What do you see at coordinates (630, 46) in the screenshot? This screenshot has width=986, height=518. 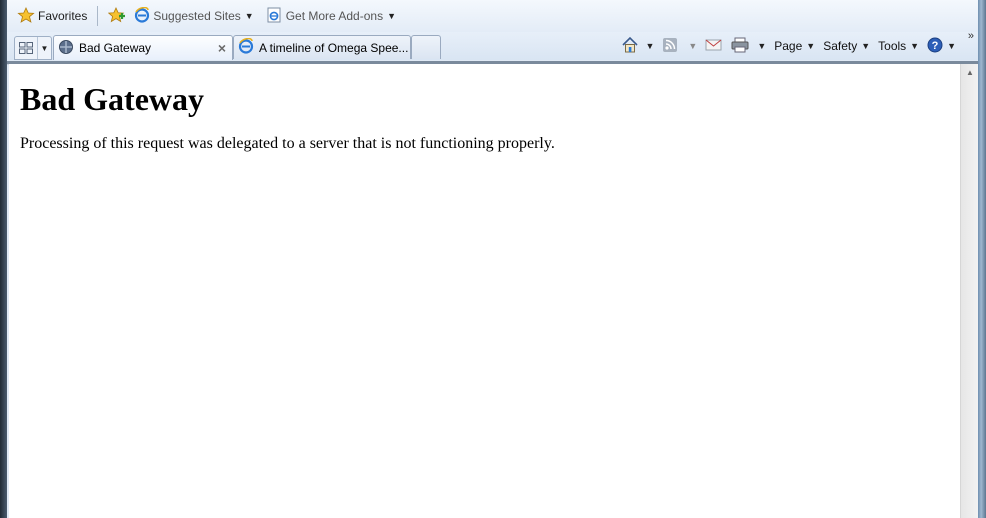 I see `home-icon` at bounding box center [630, 46].